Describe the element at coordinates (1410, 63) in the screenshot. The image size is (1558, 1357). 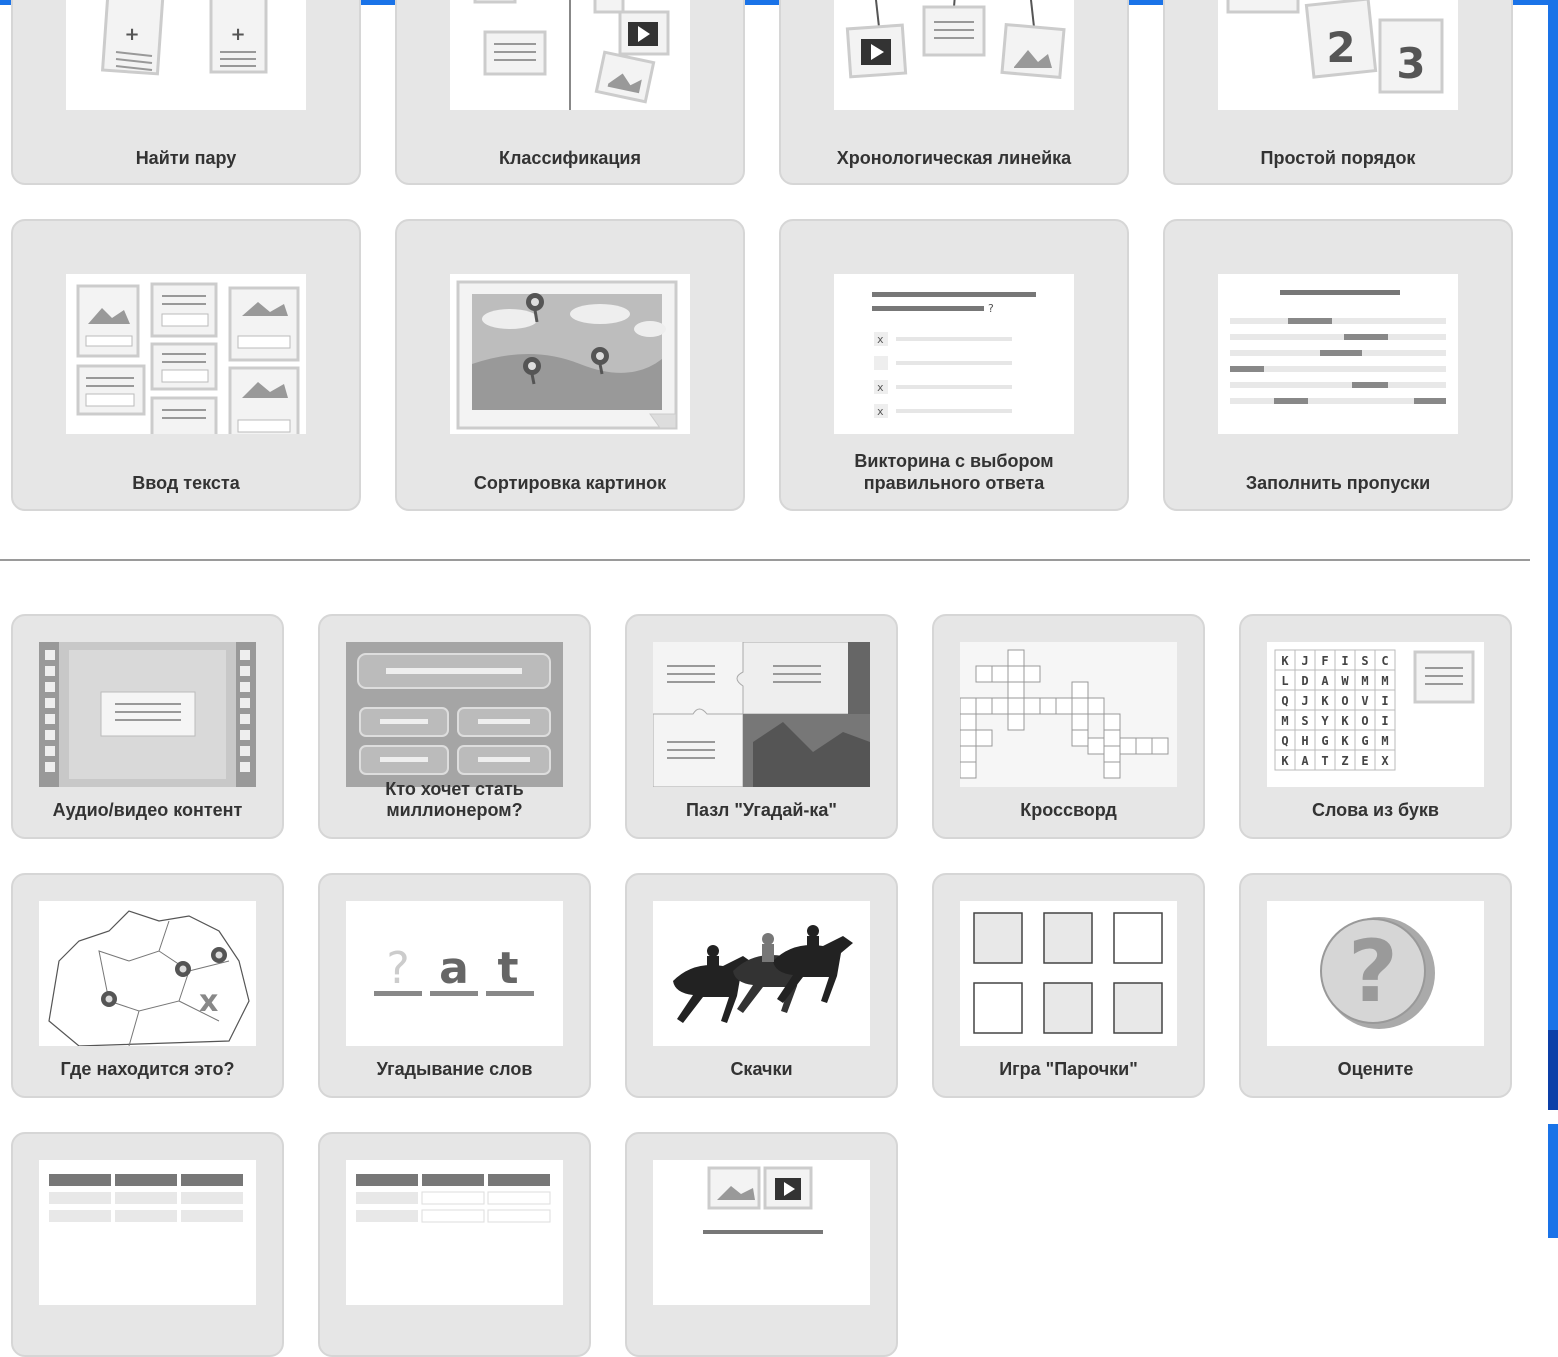
I see `order-number-three: 3` at that location.